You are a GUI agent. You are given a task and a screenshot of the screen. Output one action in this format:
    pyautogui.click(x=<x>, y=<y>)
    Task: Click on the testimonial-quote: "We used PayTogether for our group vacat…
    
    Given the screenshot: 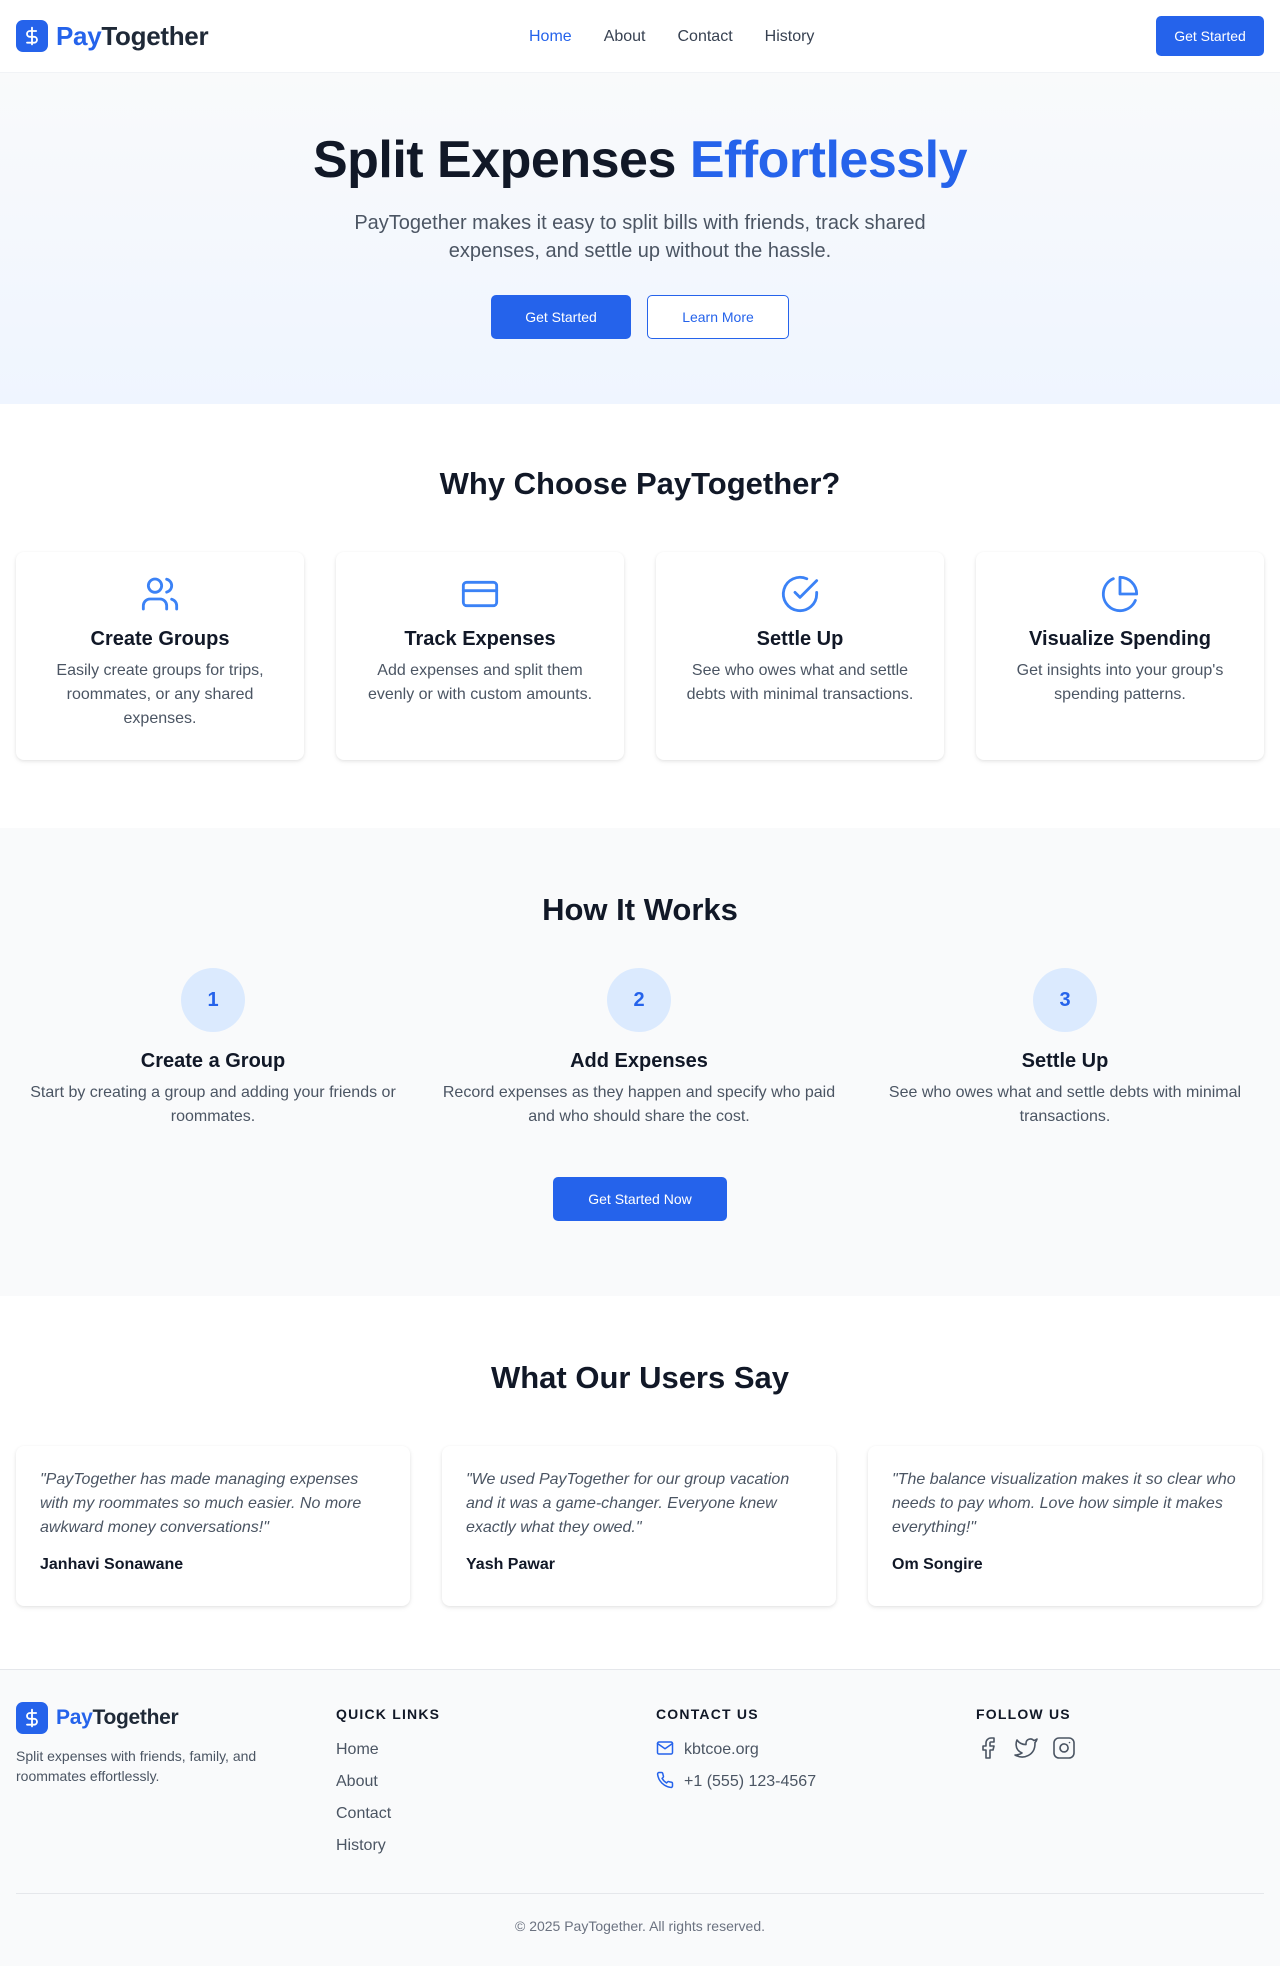 What is the action you would take?
    pyautogui.click(x=628, y=1503)
    